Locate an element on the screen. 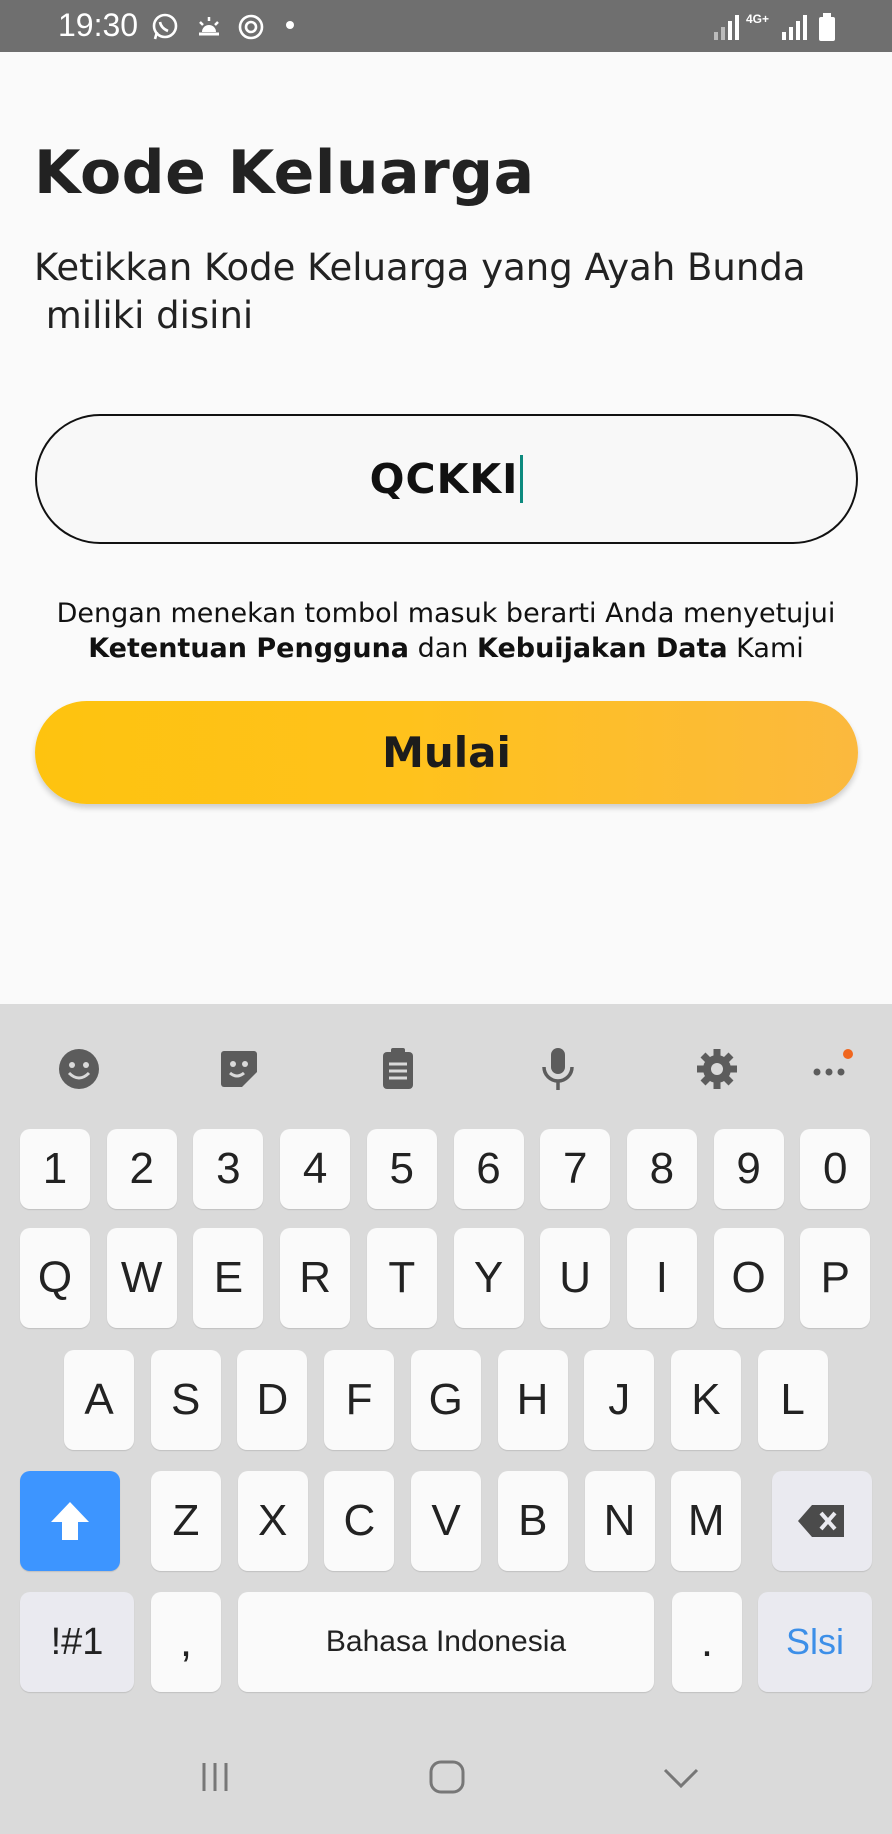 The image size is (892, 1834). shift-arrow-icon is located at coordinates (70, 1521).